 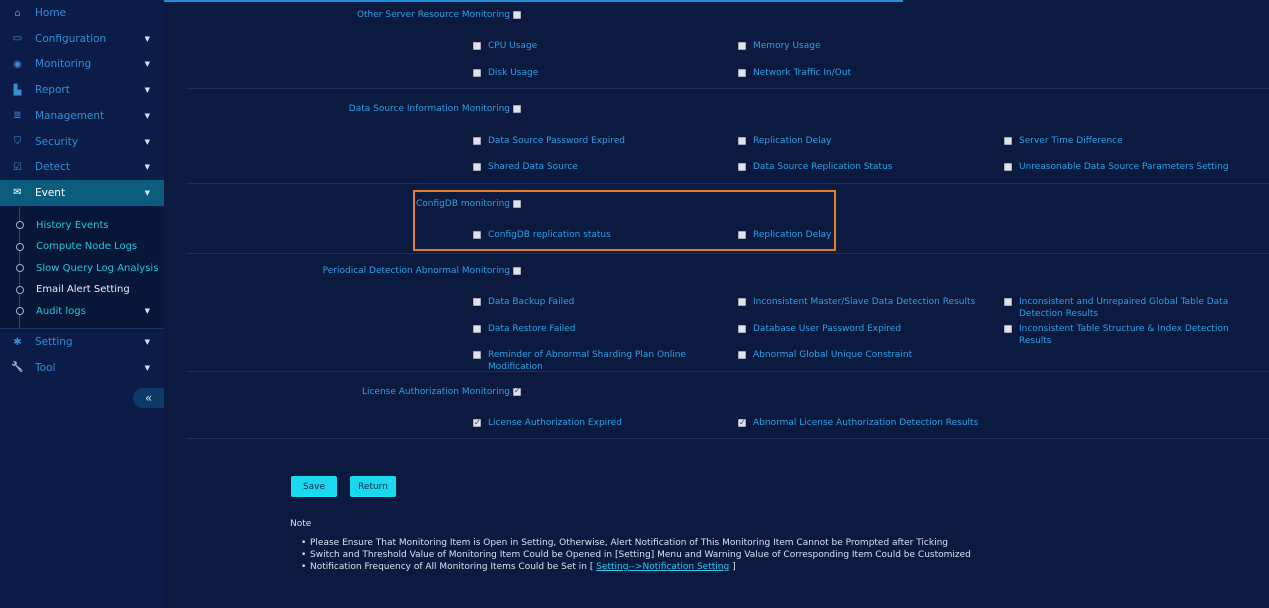 I want to click on submenu-item-slow-query-log-analysis: Slow Query Log Analysis, so click(x=82, y=268).